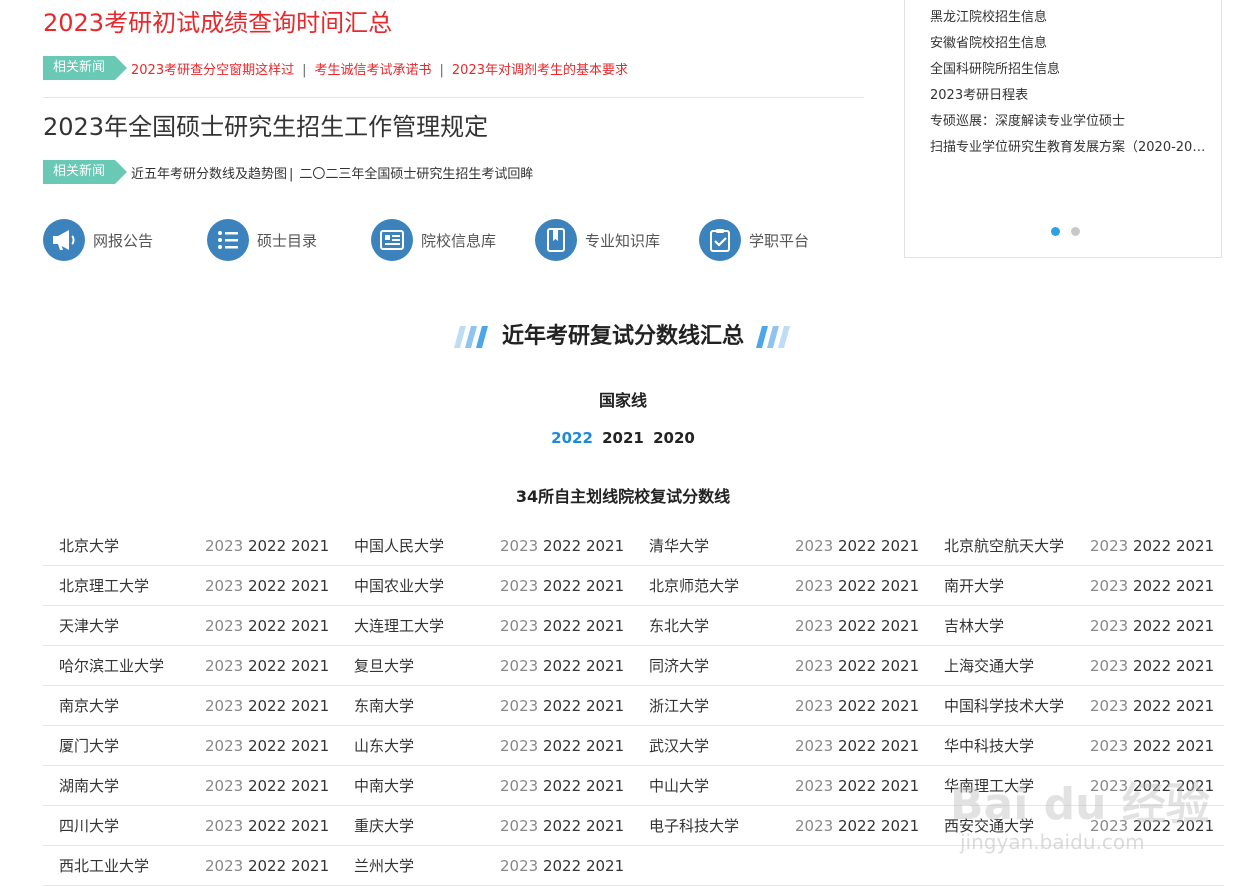 The height and width of the screenshot is (887, 1246). What do you see at coordinates (1070, 70) in the screenshot?
I see `sidebar-item: 全国科研院所招生信息` at bounding box center [1070, 70].